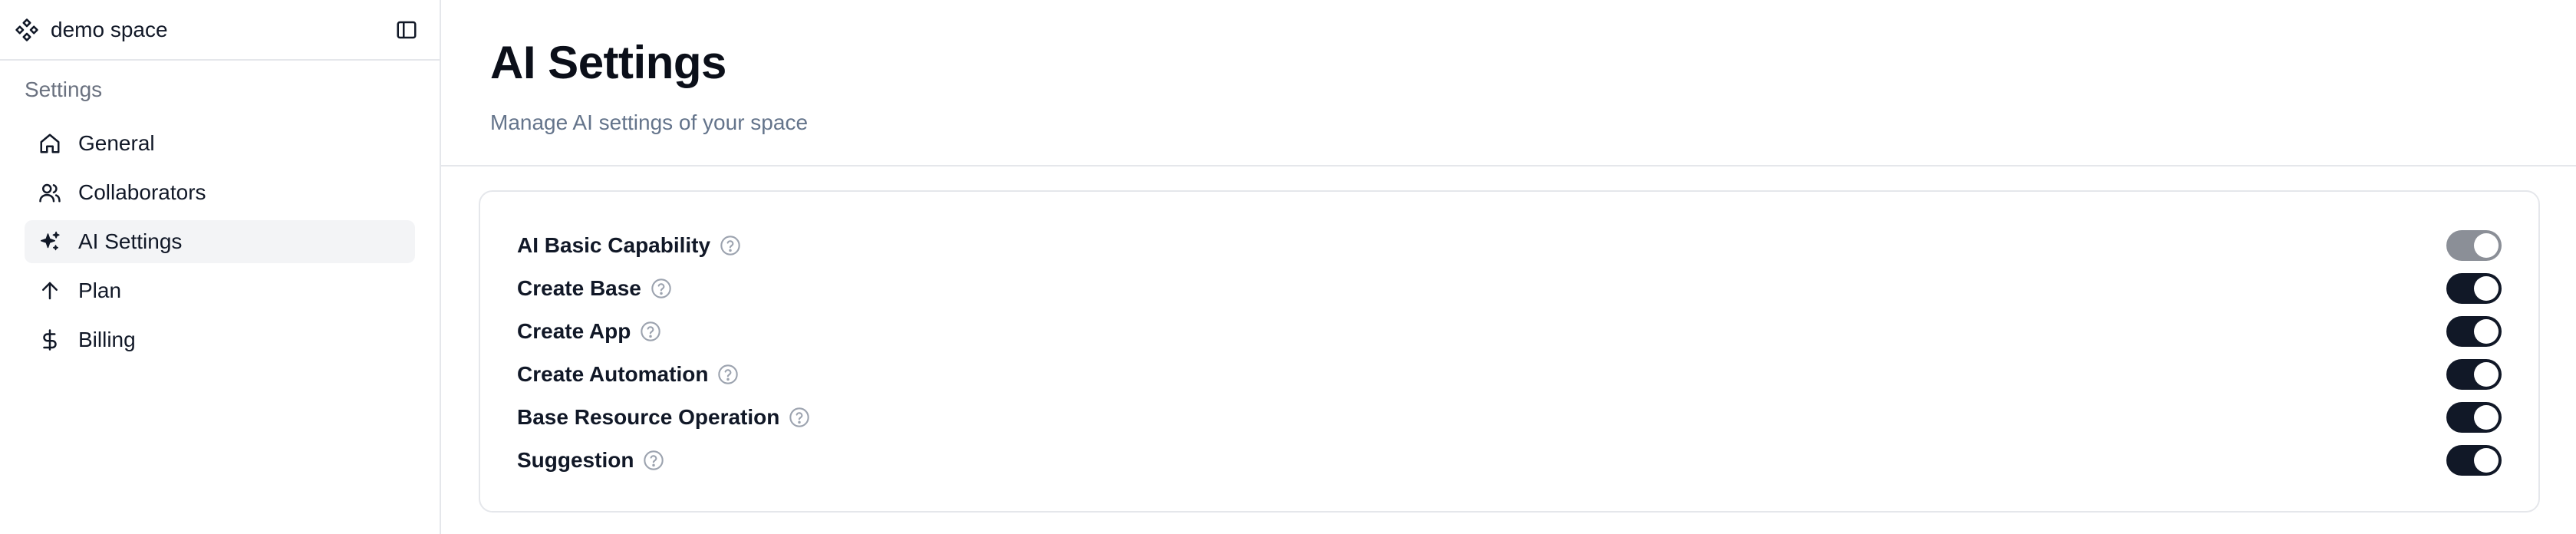 This screenshot has height=534, width=2576. I want to click on setting-row-ai-basic-capability: AI Basic Capability, so click(1509, 245).